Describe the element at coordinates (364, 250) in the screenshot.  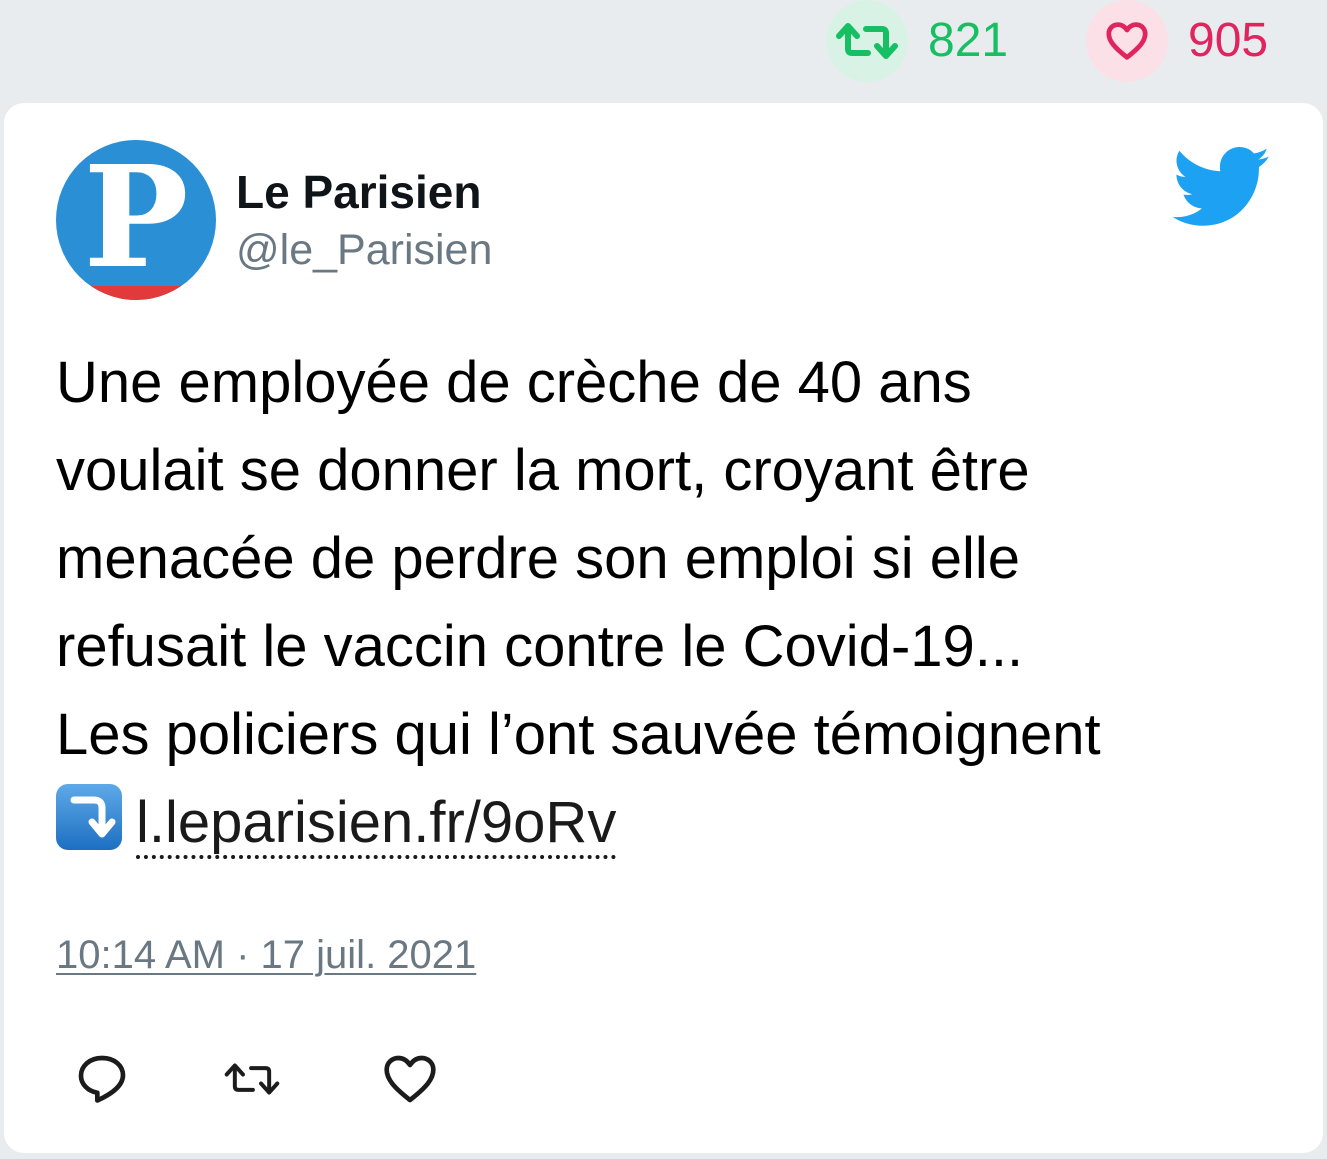
I see `author-handle: @le_Parisien` at that location.